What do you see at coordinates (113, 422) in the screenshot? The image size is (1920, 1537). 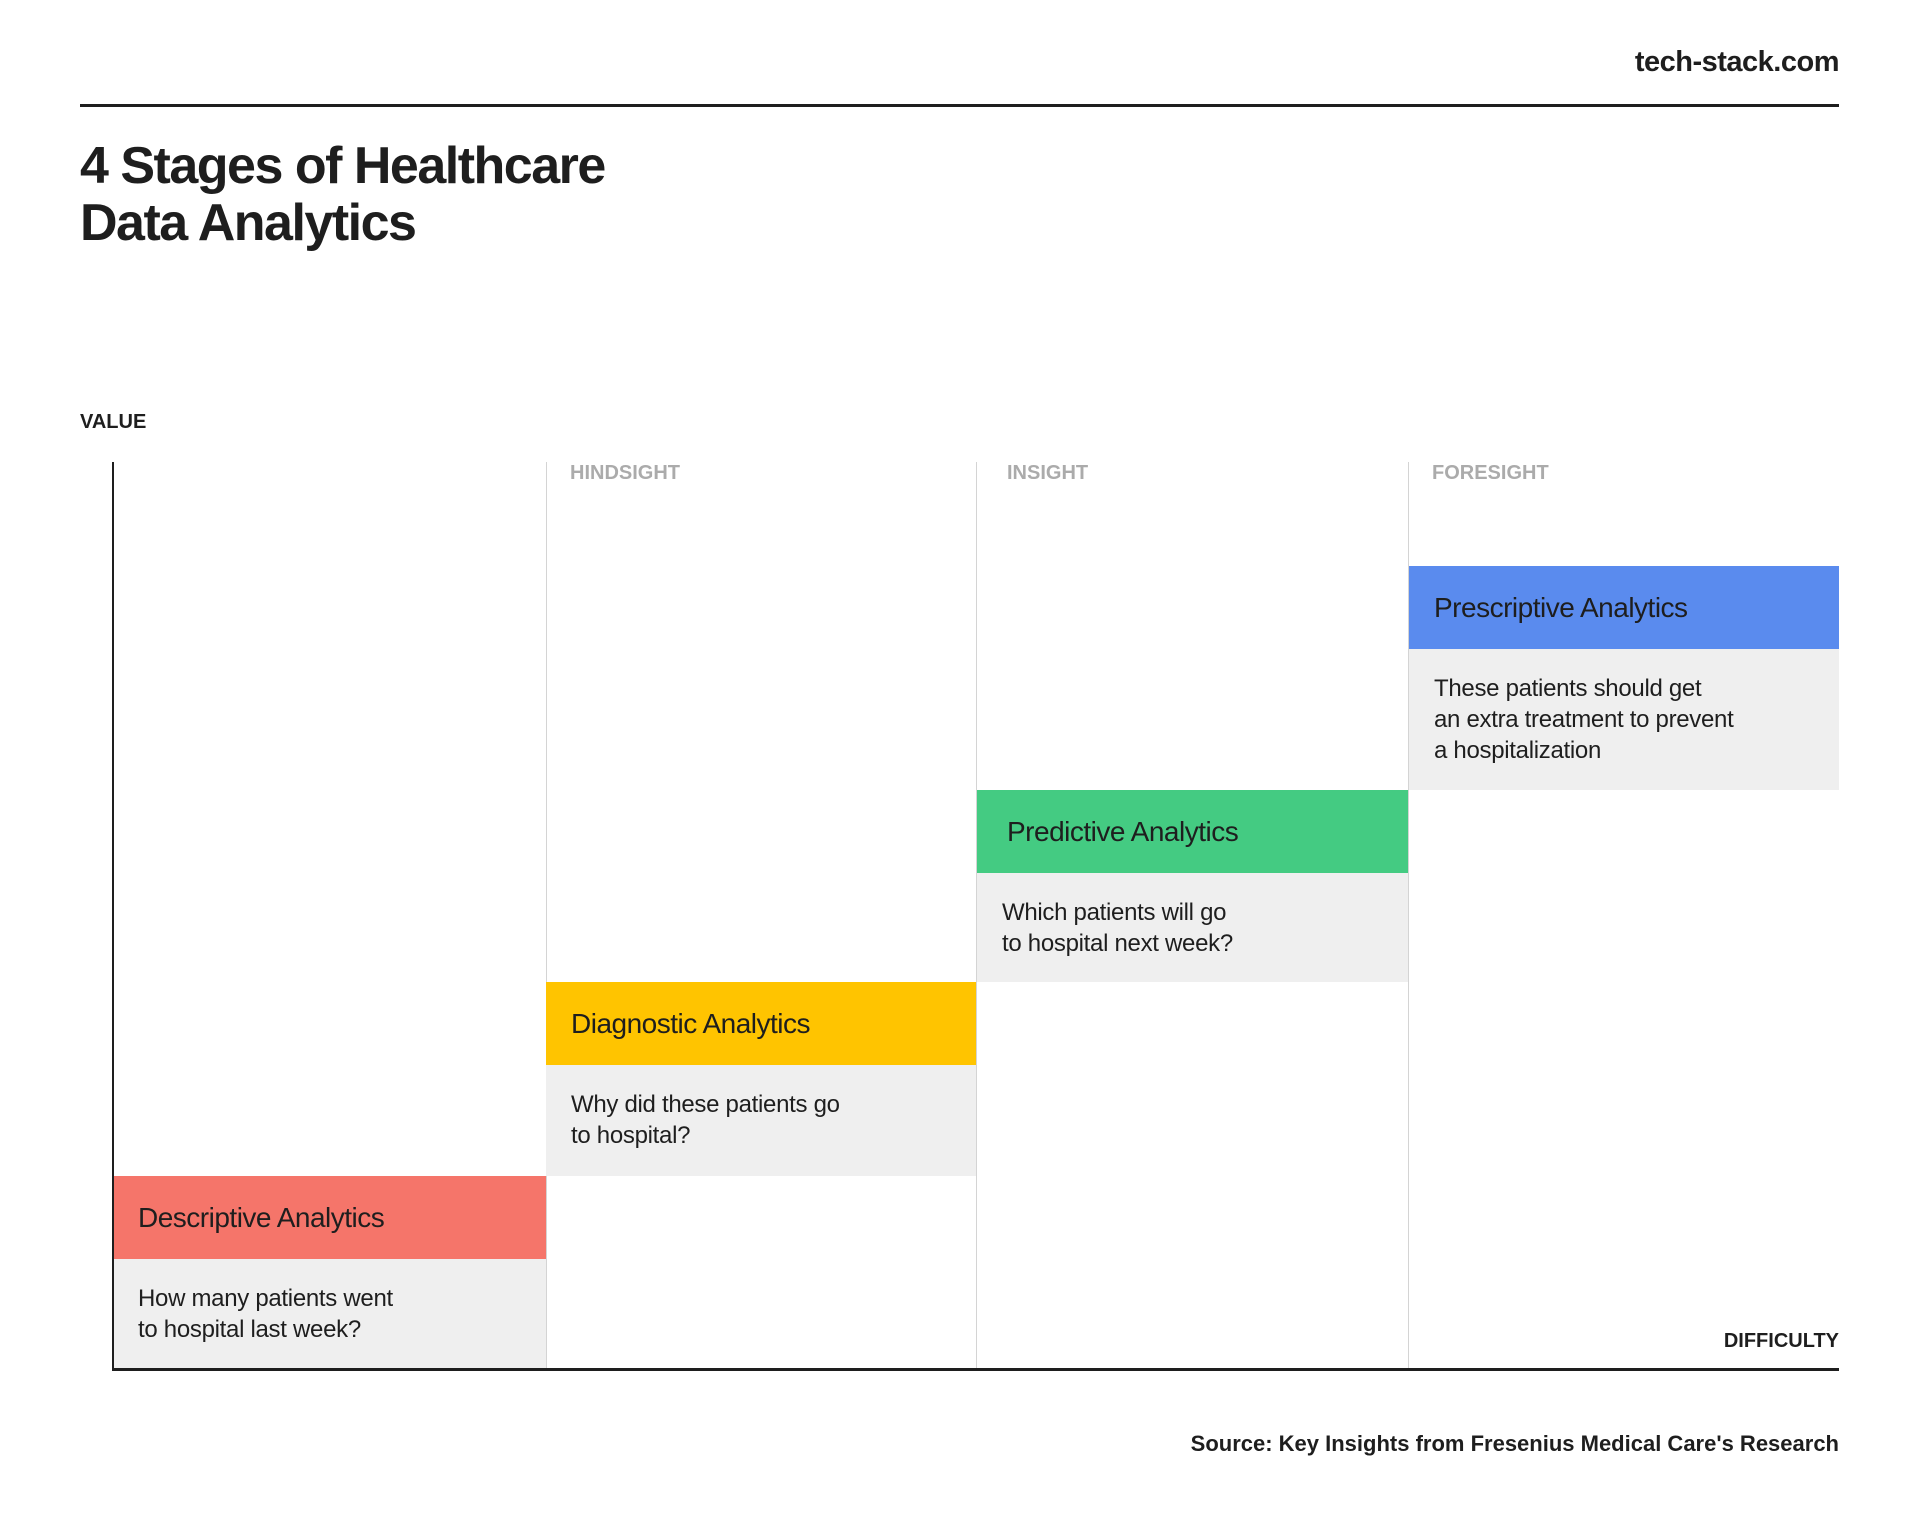 I see `y-axis-label: VALUE` at bounding box center [113, 422].